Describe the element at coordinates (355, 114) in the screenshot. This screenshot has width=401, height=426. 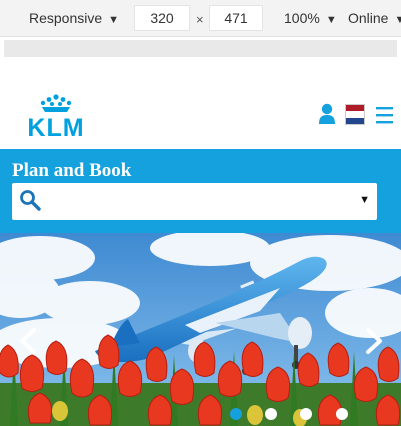
I see `netherlands-flag-icon` at that location.